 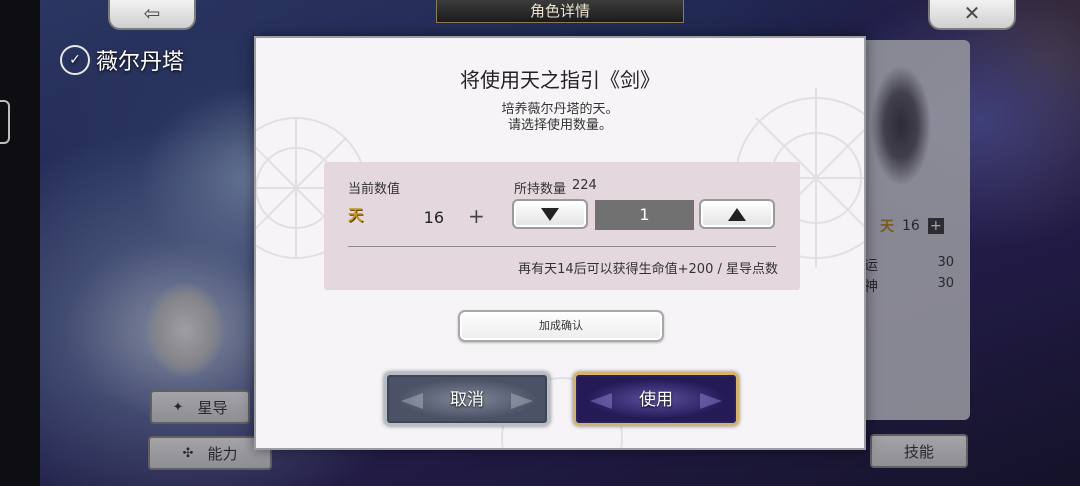 What do you see at coordinates (561, 326) in the screenshot?
I see `bonus-confirm-button: 加成确认` at bounding box center [561, 326].